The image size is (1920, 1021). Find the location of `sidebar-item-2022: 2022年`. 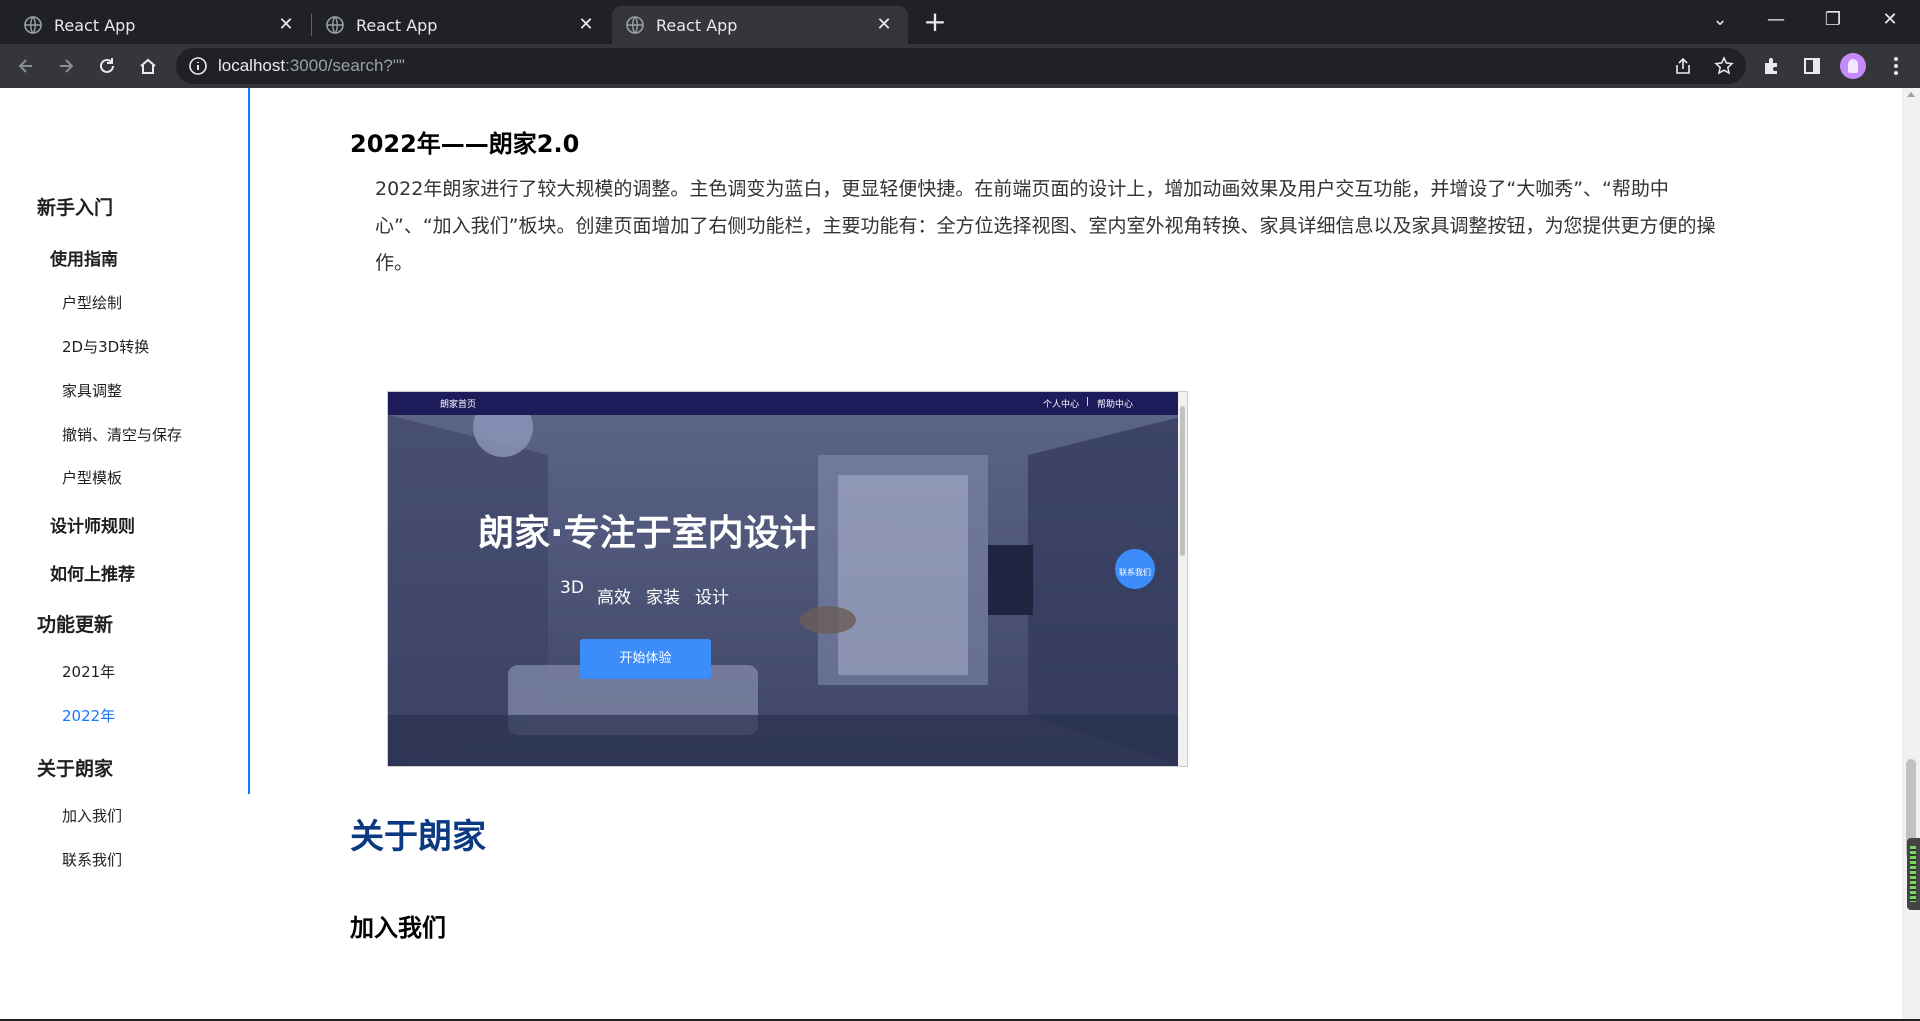

sidebar-item-2022: 2022年 is located at coordinates (88, 715).